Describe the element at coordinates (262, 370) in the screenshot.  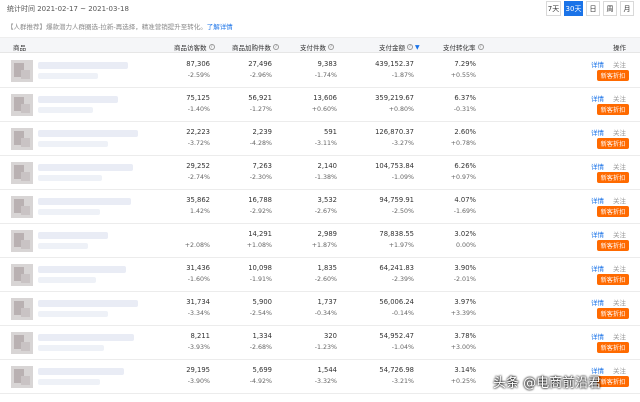
I see `cell-cart: 5,699` at that location.